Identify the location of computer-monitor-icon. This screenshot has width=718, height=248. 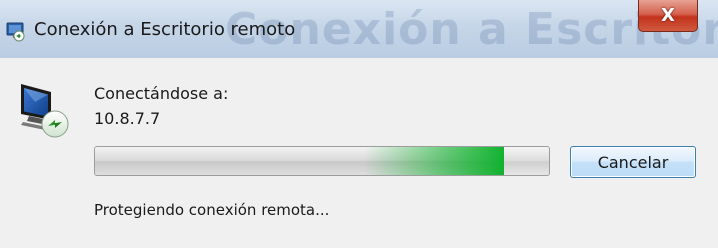
(46, 111).